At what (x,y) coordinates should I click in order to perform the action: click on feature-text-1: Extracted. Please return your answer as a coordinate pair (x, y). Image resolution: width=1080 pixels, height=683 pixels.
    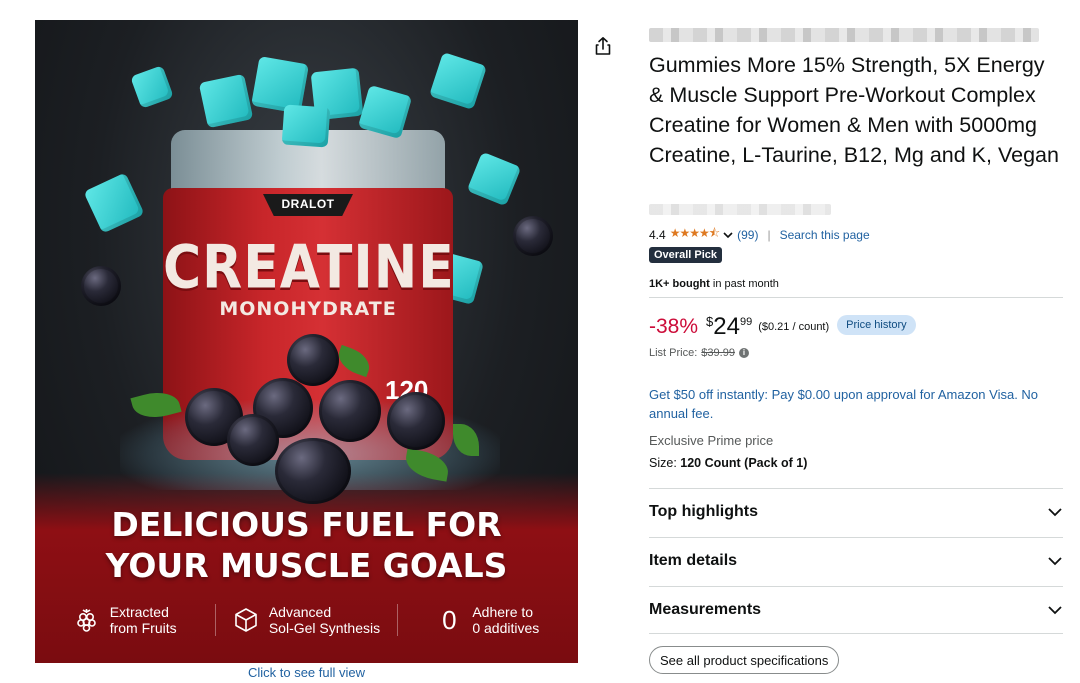
    Looking at the image, I should click on (139, 612).